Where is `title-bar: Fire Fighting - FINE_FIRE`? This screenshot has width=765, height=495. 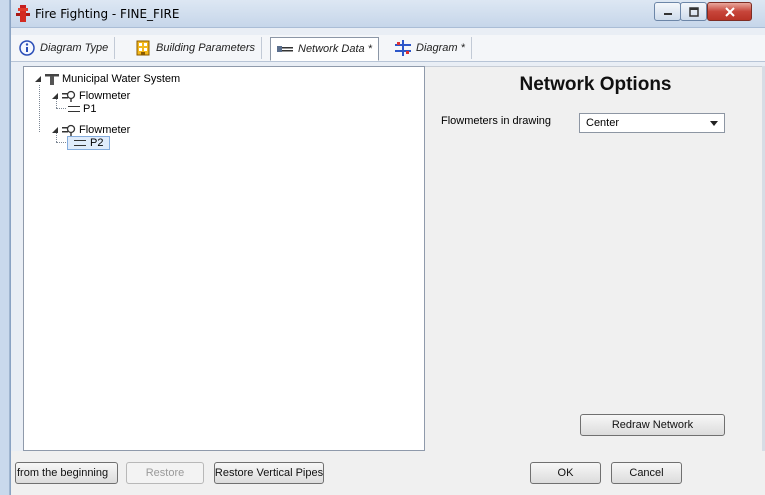 title-bar: Fire Fighting - FINE_FIRE is located at coordinates (388, 14).